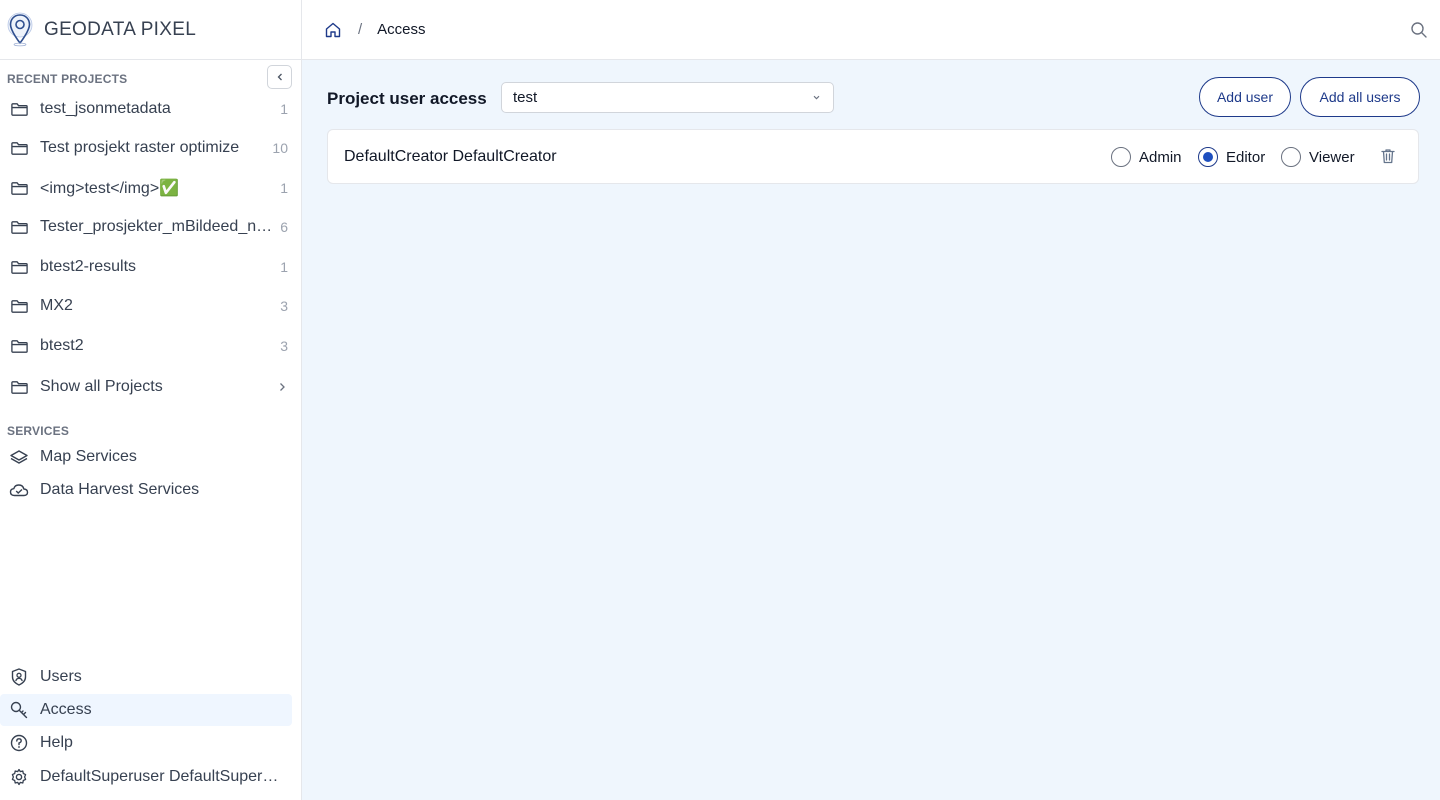  Describe the element at coordinates (816, 97) in the screenshot. I see `chevron-down-icon` at that location.